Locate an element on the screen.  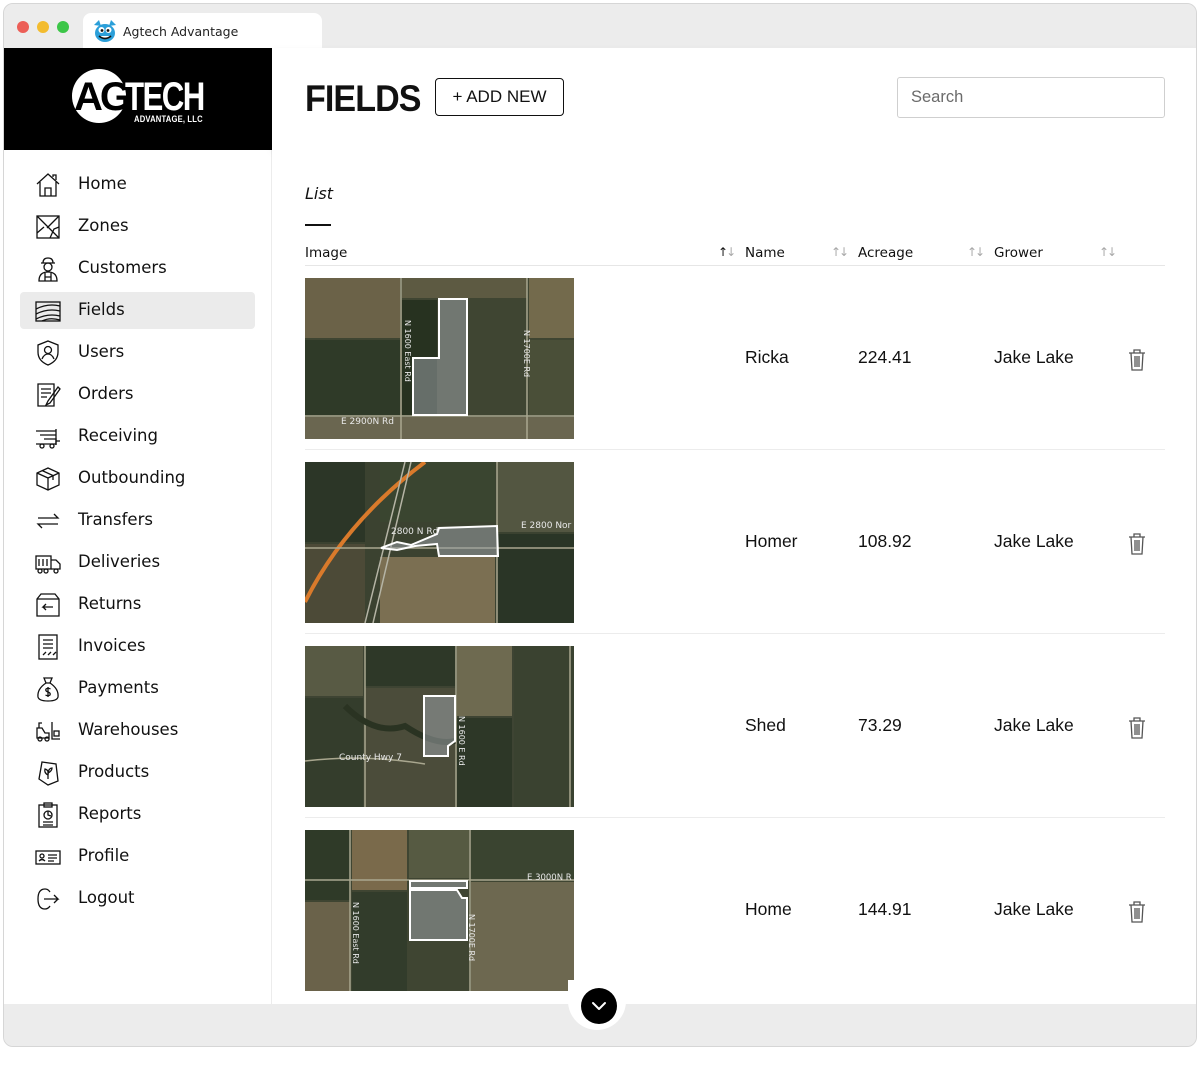
field-map-thumbnail: County Hwy 7 N 1600 E Rd is located at coordinates (439, 726).